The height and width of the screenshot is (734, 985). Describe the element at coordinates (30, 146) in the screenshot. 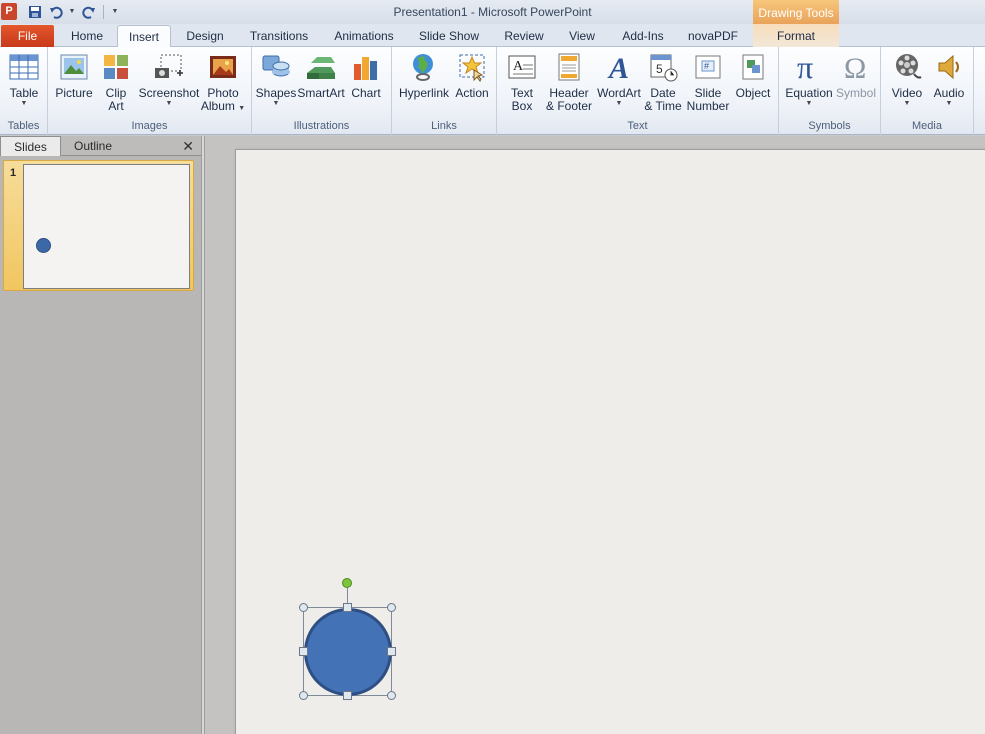

I see `tab-slides: Slides` at that location.